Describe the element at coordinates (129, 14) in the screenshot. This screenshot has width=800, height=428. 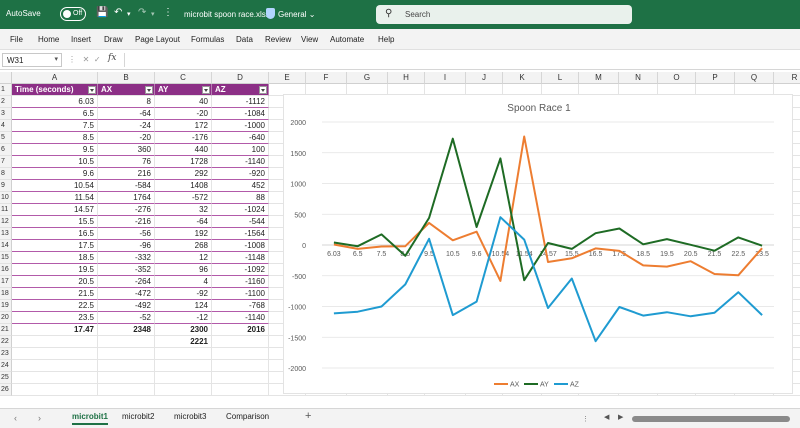
I see `undo-dropdown-icon: ▾` at that location.